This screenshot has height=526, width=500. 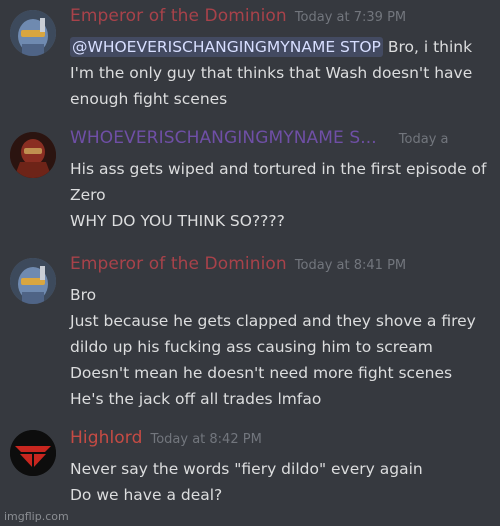 I want to click on message-line: He's the jack off all trades lmfao, so click(x=196, y=399).